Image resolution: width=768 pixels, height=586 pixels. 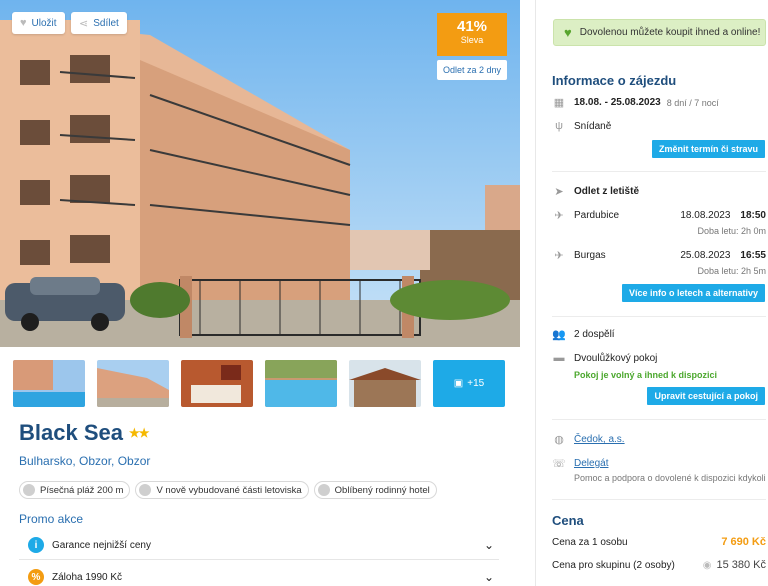 I want to click on plane-takeoff-icon: ✈, so click(x=559, y=216).